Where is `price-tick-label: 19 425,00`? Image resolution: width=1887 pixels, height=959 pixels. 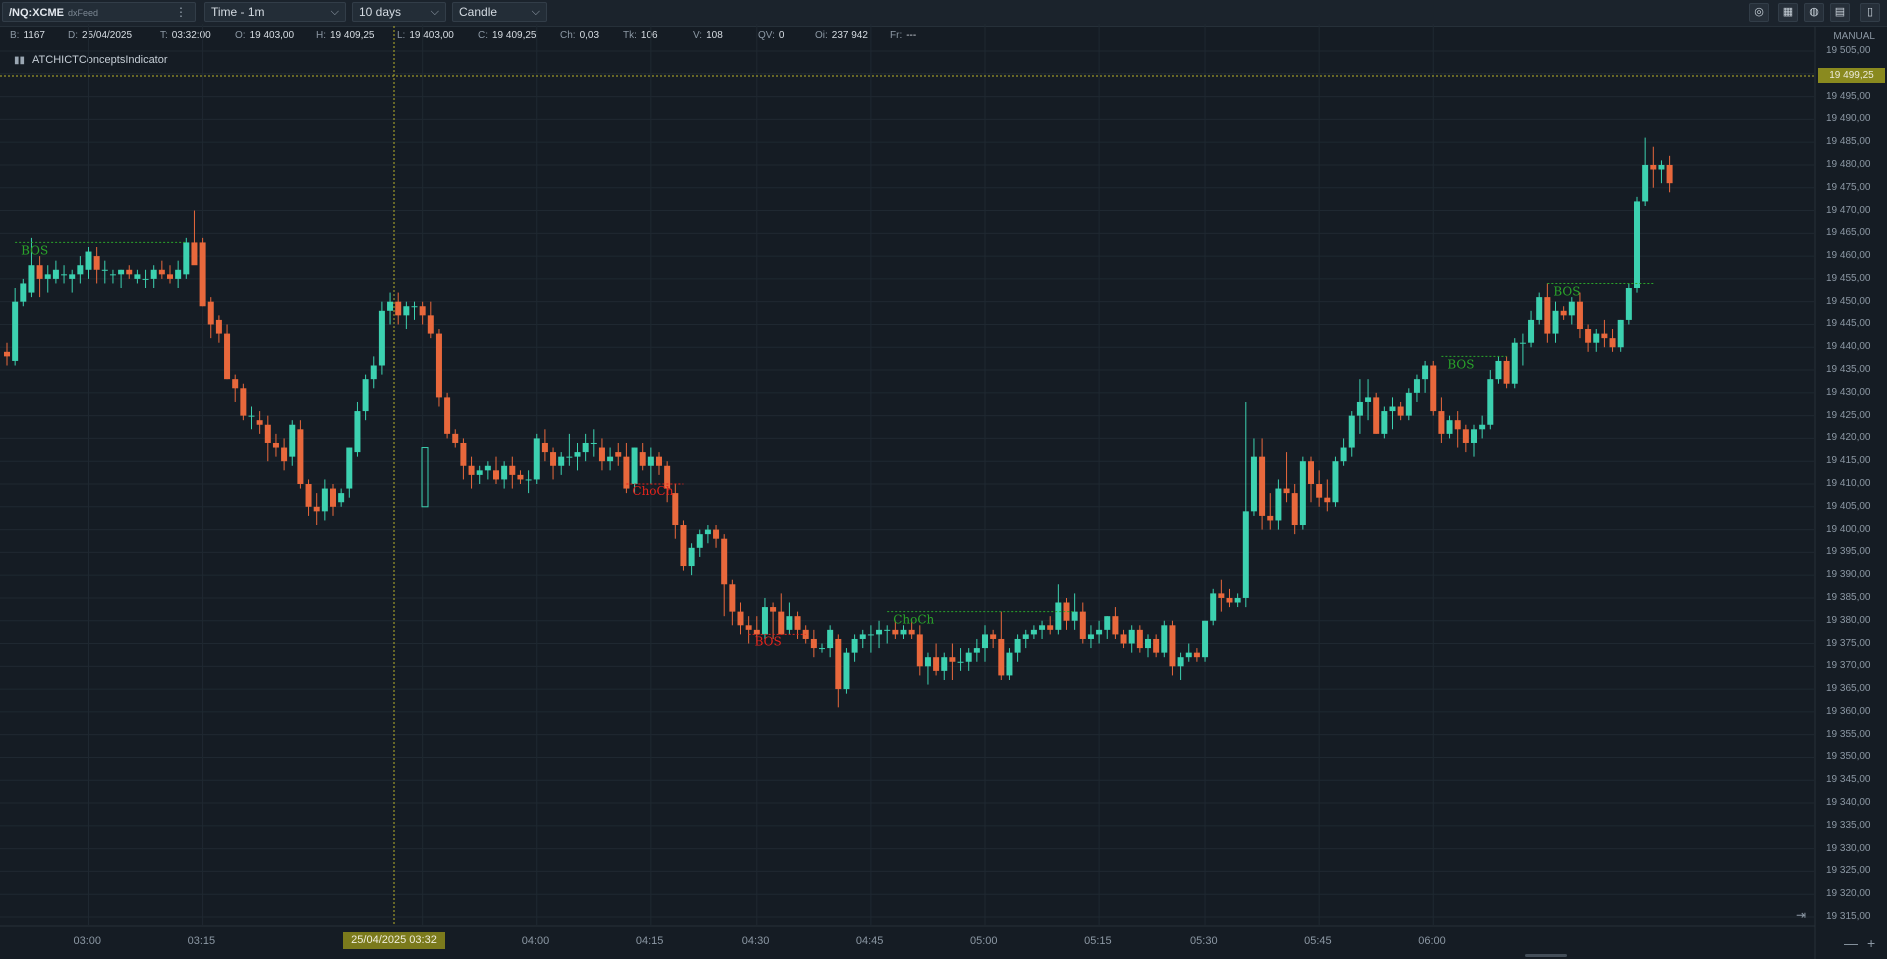
price-tick-label: 19 425,00 is located at coordinates (1848, 415).